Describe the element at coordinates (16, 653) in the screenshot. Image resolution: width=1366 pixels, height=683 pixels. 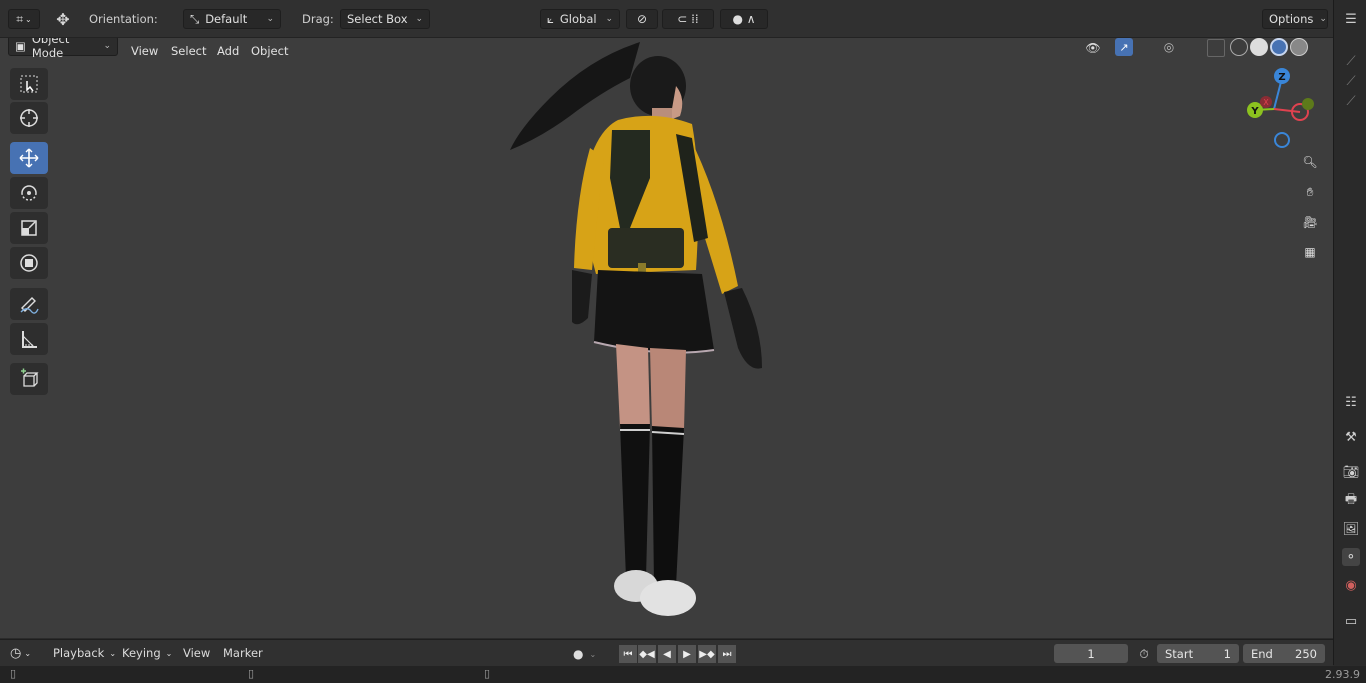
I see `clock-icon: ◷` at that location.